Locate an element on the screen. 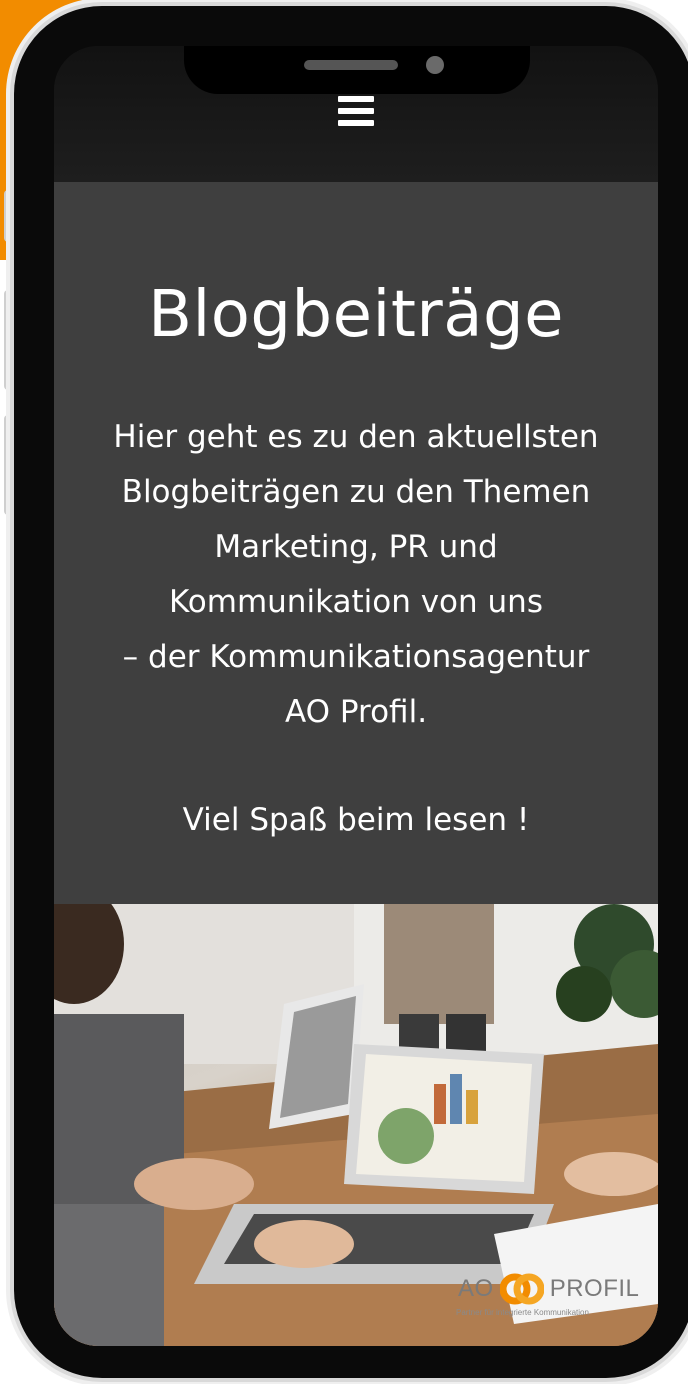 Image resolution: width=688 pixels, height=1384 pixels. hero-intro-line: – der Kommunikationsagentur is located at coordinates (356, 657).